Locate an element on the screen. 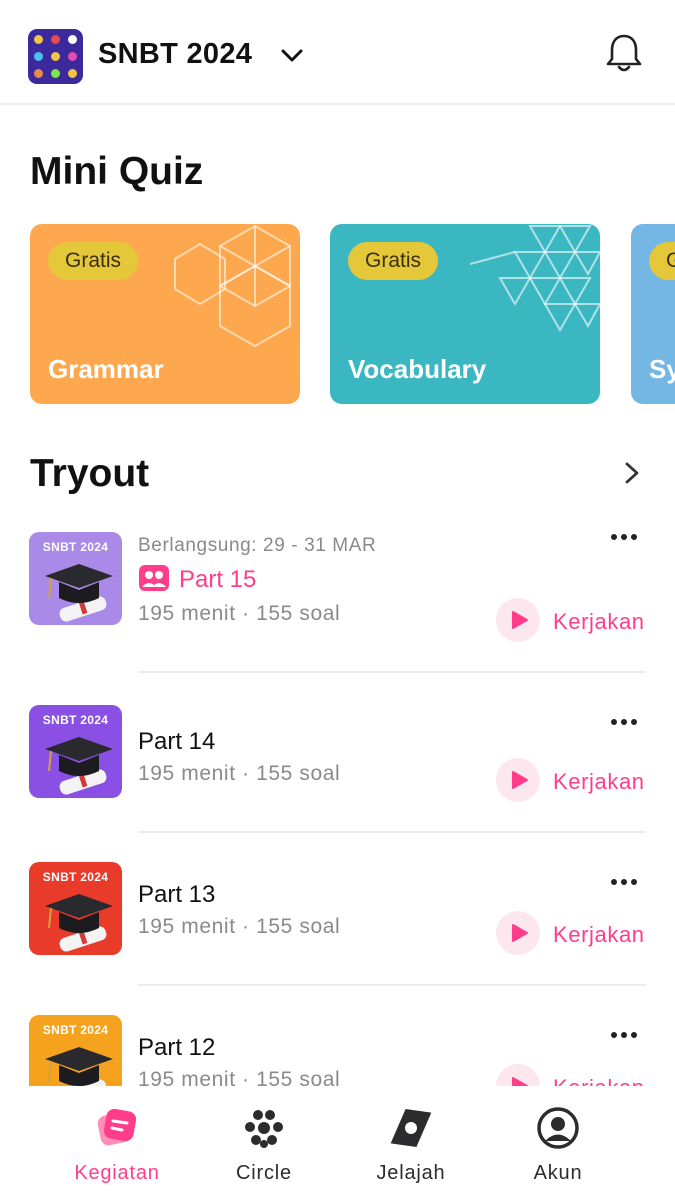 The width and height of the screenshot is (675, 1200). mini-quiz-heading: Mini Quiz is located at coordinates (117, 171).